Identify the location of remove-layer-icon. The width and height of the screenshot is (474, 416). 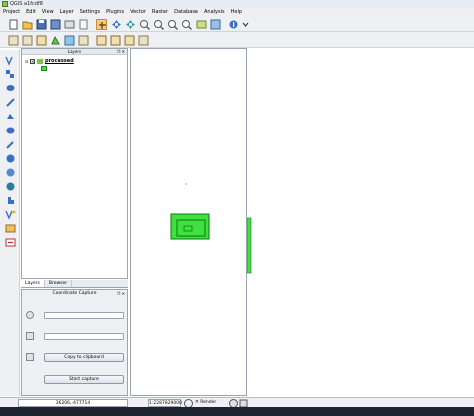
(10, 242).